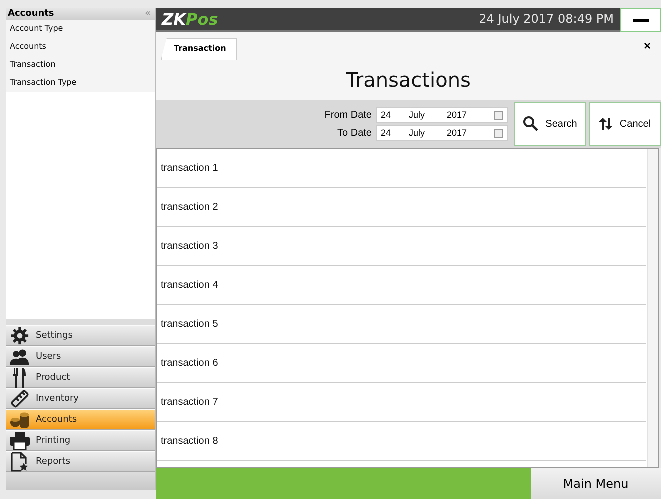 The width and height of the screenshot is (661, 499). I want to click on swap-arrows-icon, so click(605, 124).